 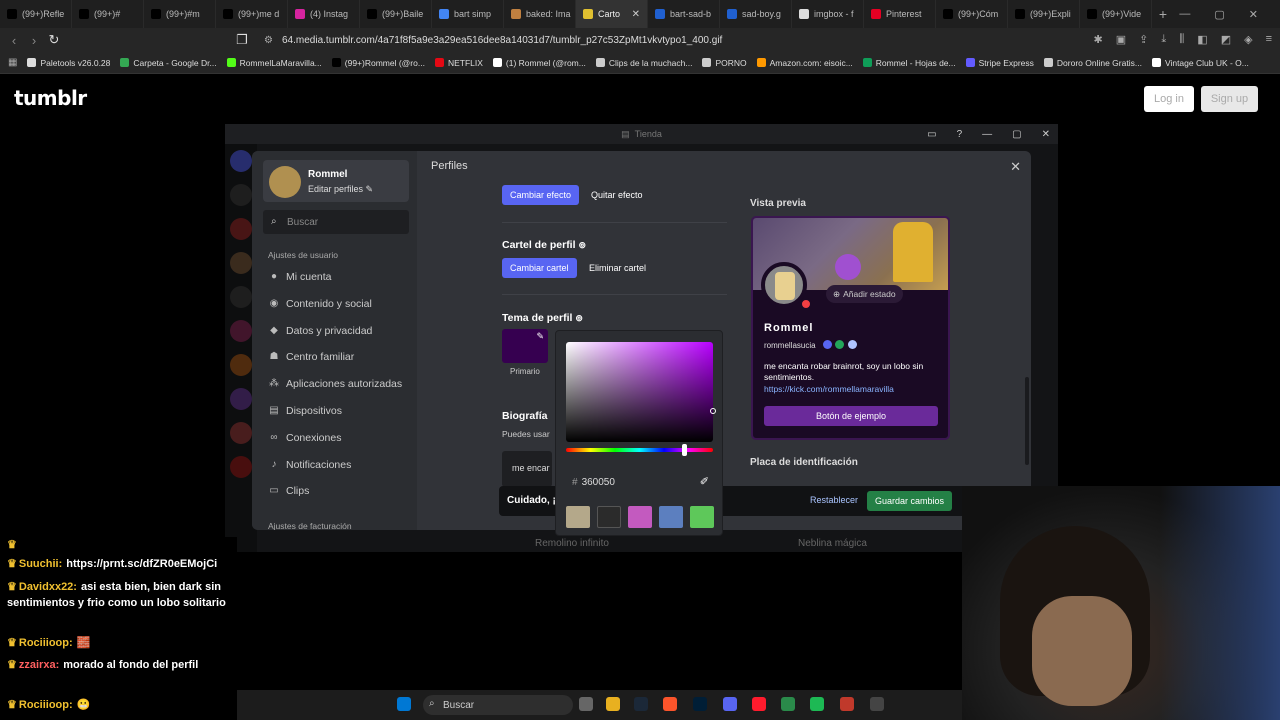 I want to click on browser-tab: bart-sad-b, so click(x=684, y=14).